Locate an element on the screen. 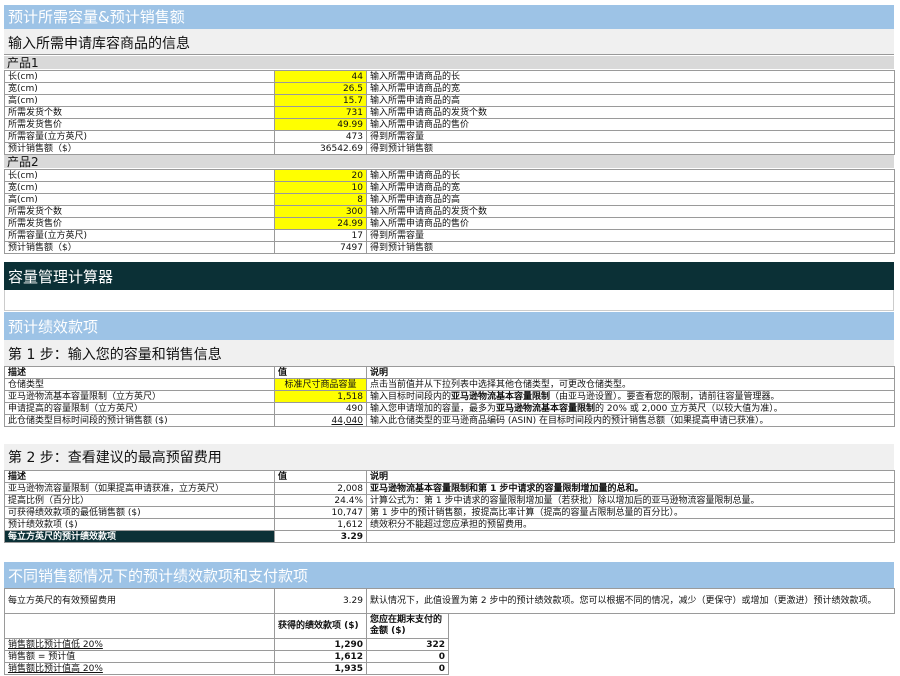 The height and width of the screenshot is (676, 900). scenario-row-equal-v1: 1,612 is located at coordinates (320, 656).